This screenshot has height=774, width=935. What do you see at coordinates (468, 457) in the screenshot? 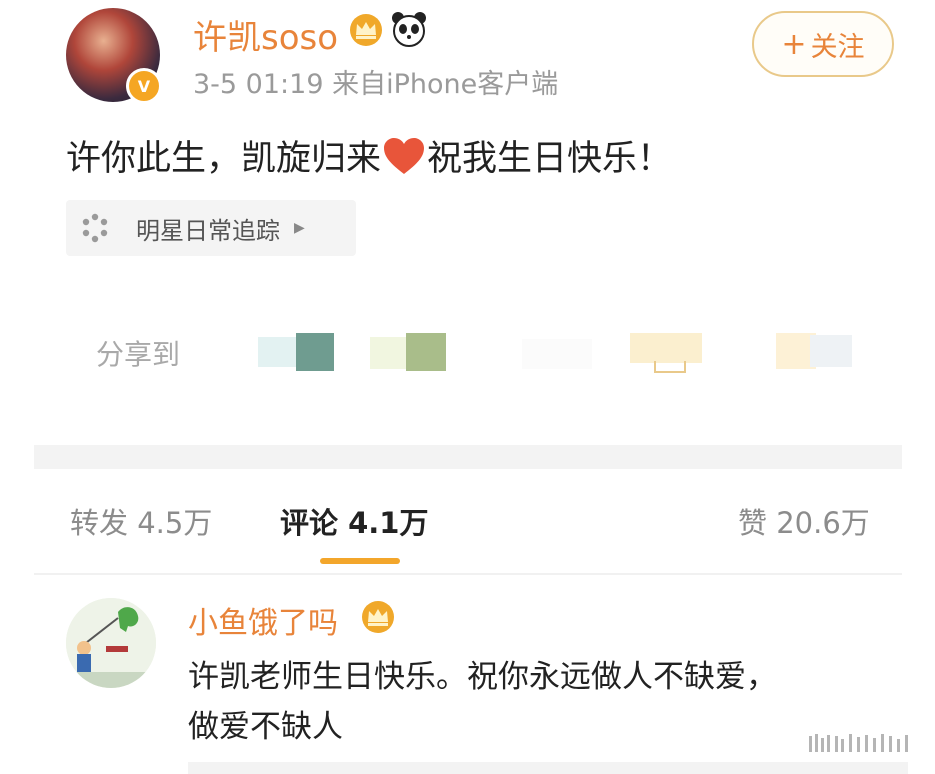
I see `section-divider` at bounding box center [468, 457].